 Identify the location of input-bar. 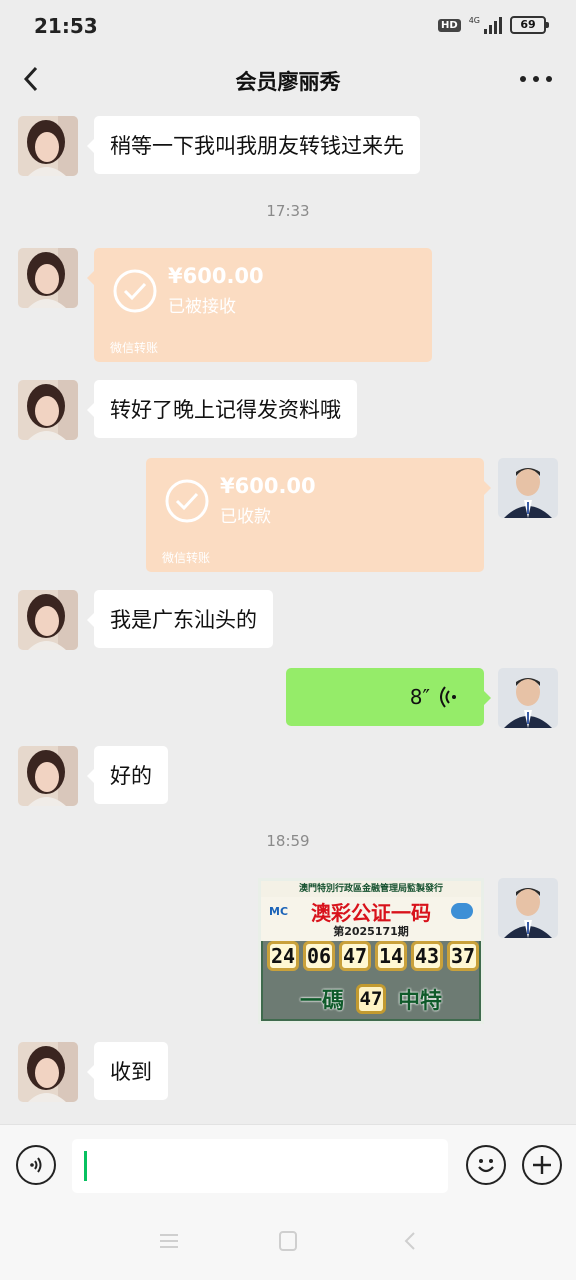
(288, 1165).